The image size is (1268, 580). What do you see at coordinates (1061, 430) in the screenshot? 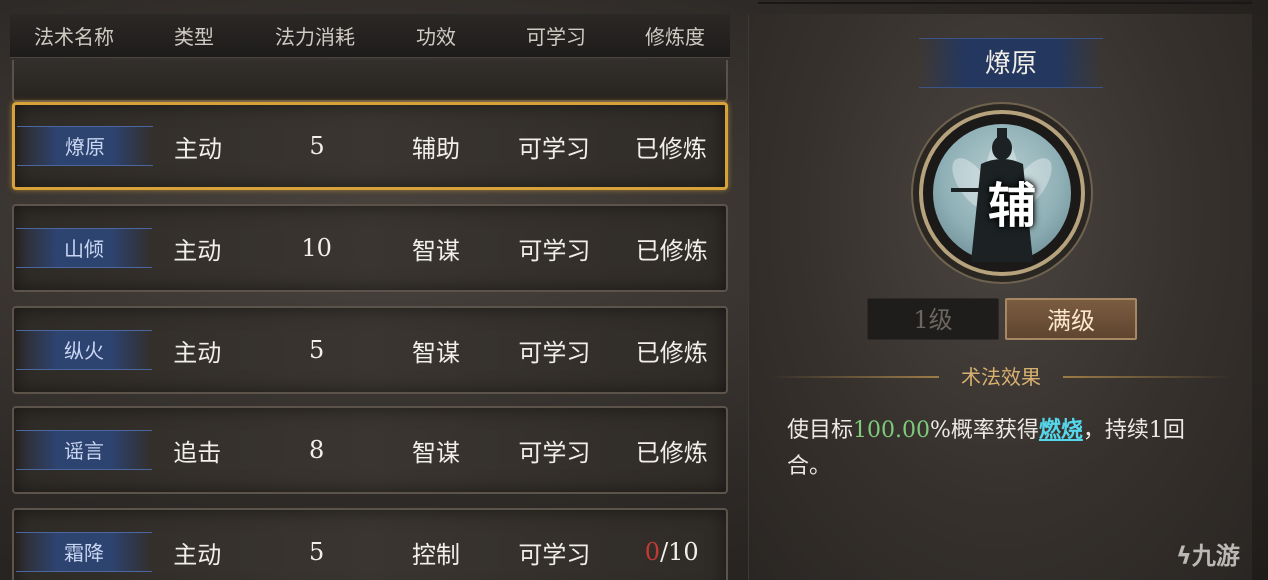
I see `burn-status-link: 燃烧` at bounding box center [1061, 430].